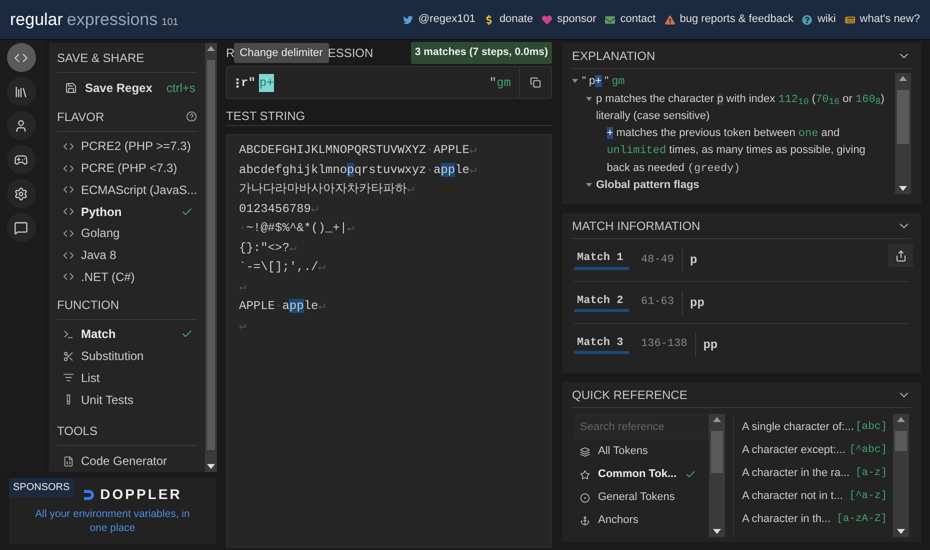  I want to click on test-string-line: ABCDEFGHIJKLMNOPQRSTUVWXYZ·APPLE↵, so click(358, 150).